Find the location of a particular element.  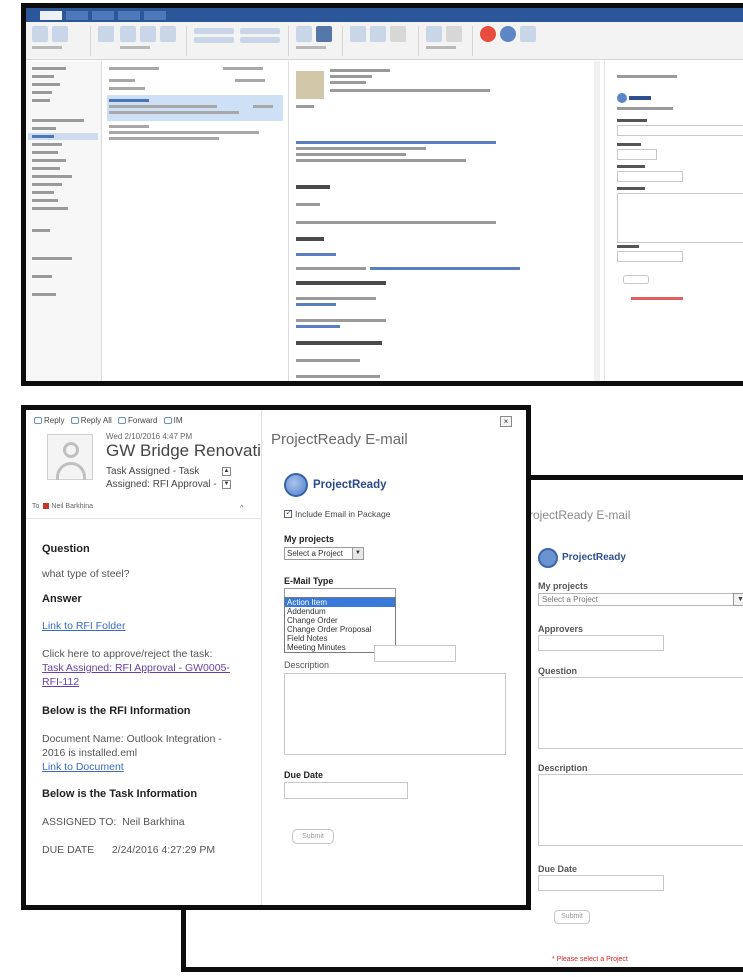

email-subject-line: Assigned: RFI Approval - is located at coordinates (161, 484).